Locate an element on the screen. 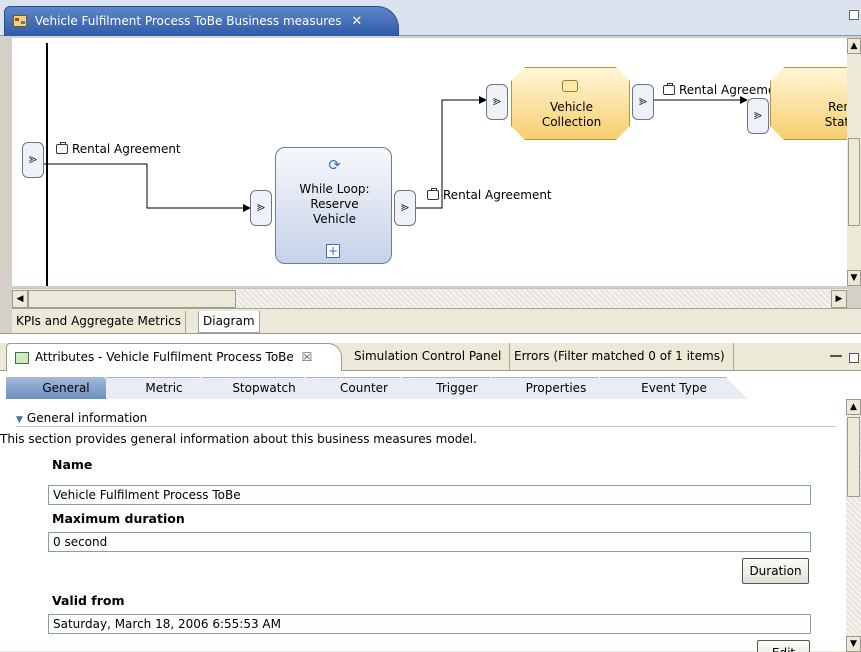  business-measures-icon is located at coordinates (20, 21).